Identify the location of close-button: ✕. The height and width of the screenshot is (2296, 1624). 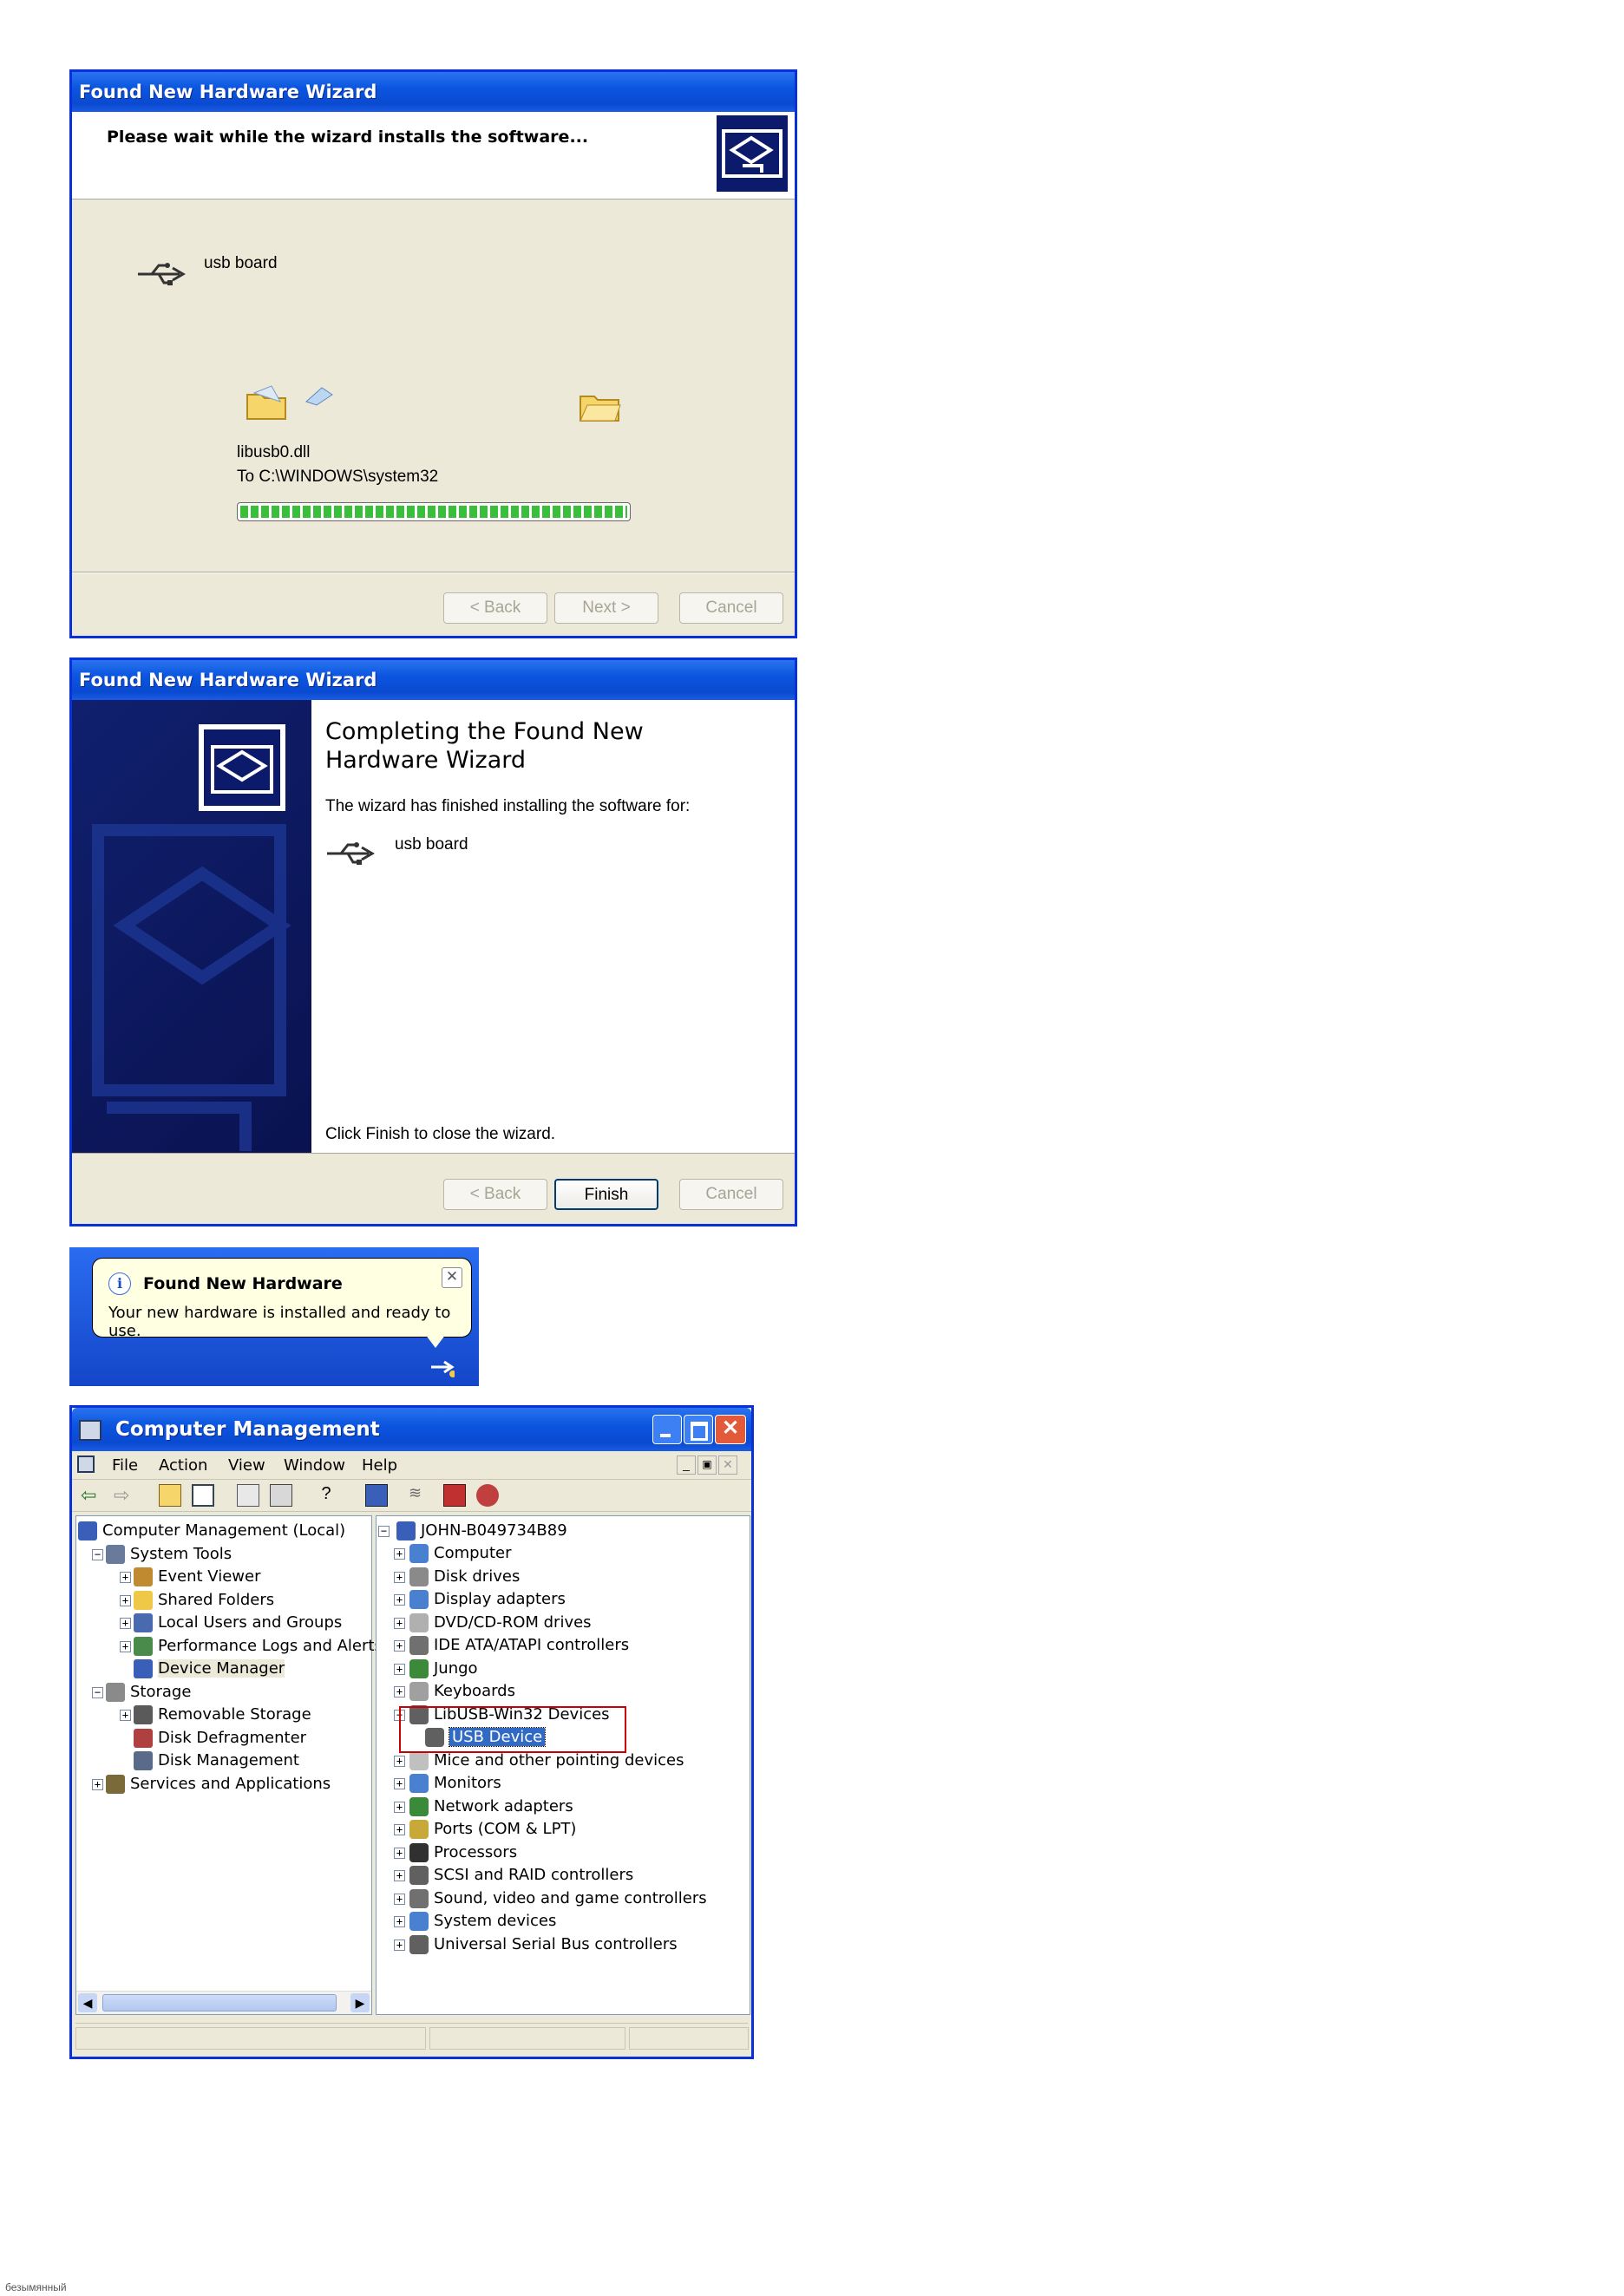
(730, 1429).